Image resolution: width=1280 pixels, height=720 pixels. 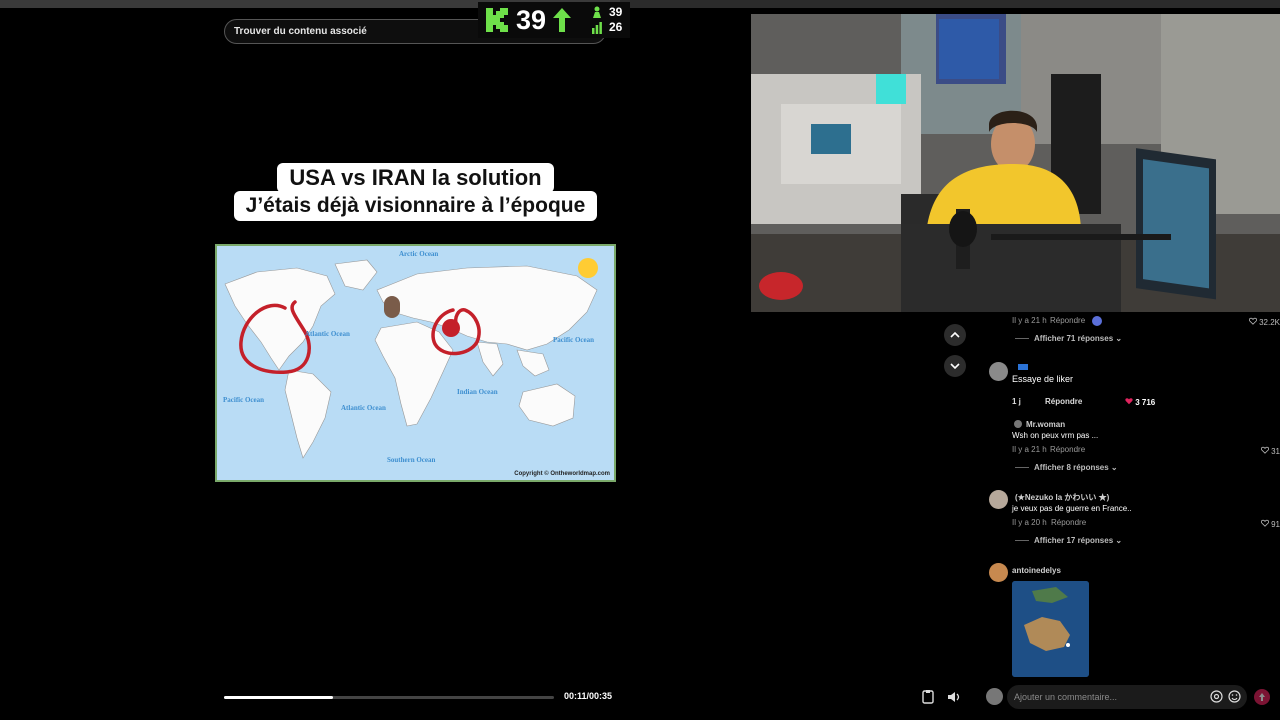 I want to click on comment-2-show-replies: Afficher 8 réponses ⌄, so click(x=1066, y=467).